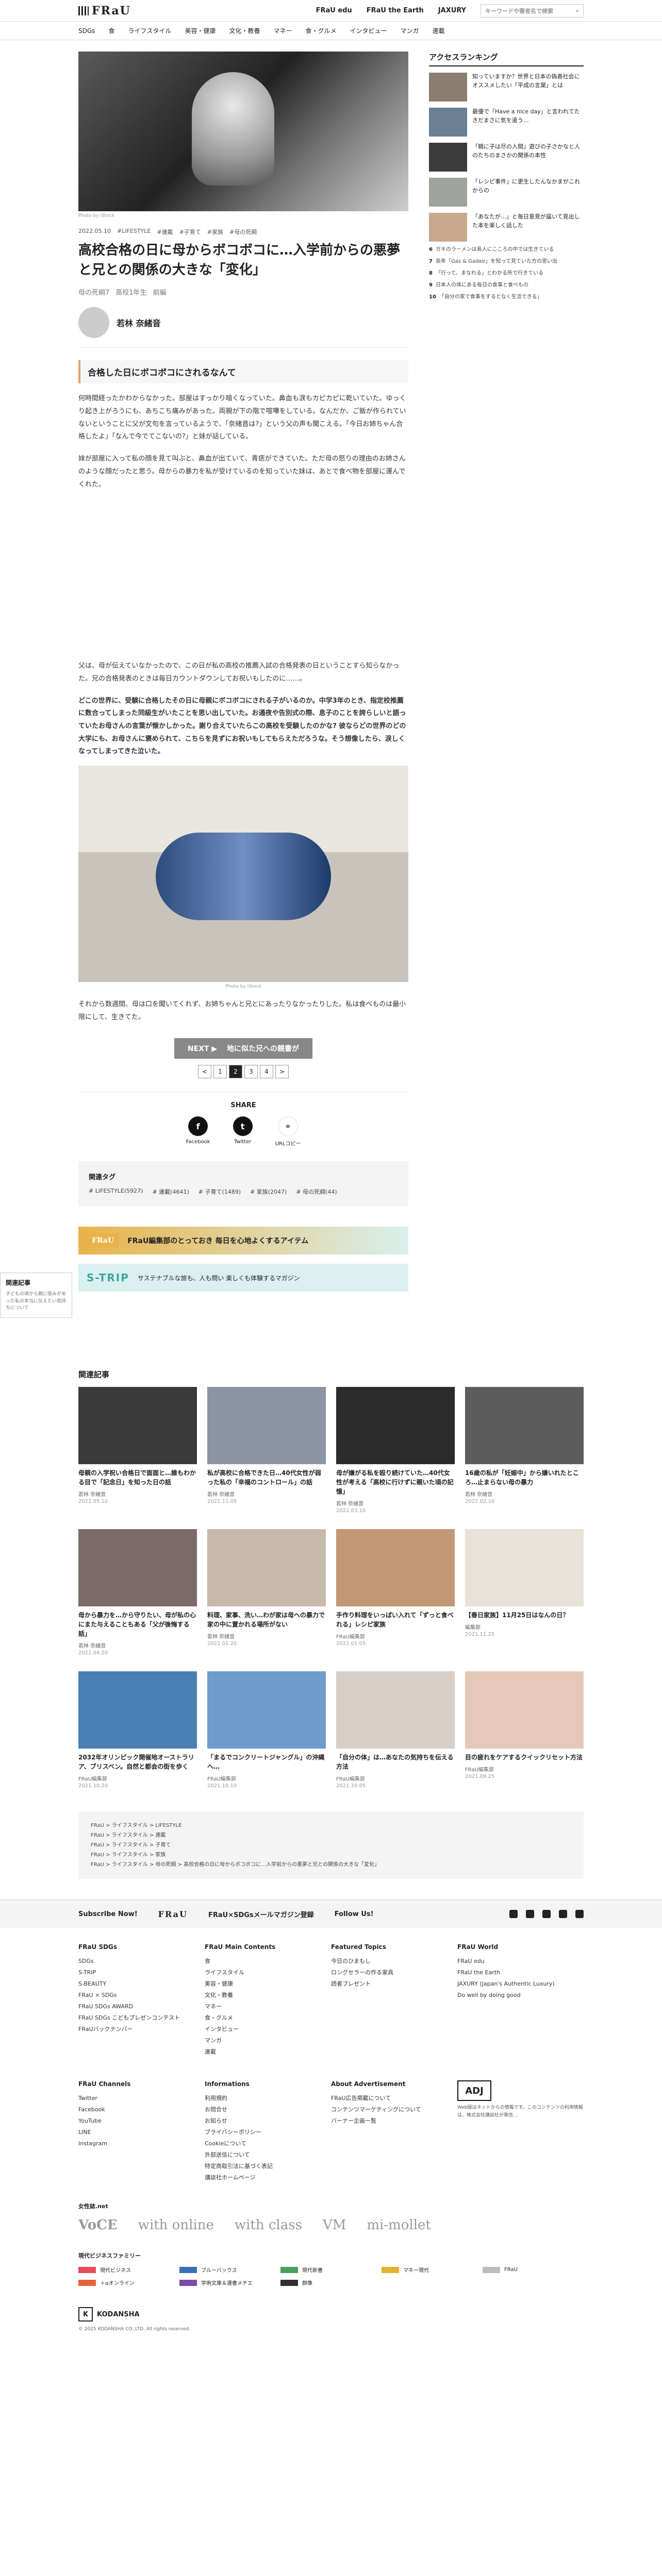  What do you see at coordinates (331, 1845) in the screenshot?
I see `breadcrumb-item: FRaU > ライフスタイル > 子育て` at bounding box center [331, 1845].